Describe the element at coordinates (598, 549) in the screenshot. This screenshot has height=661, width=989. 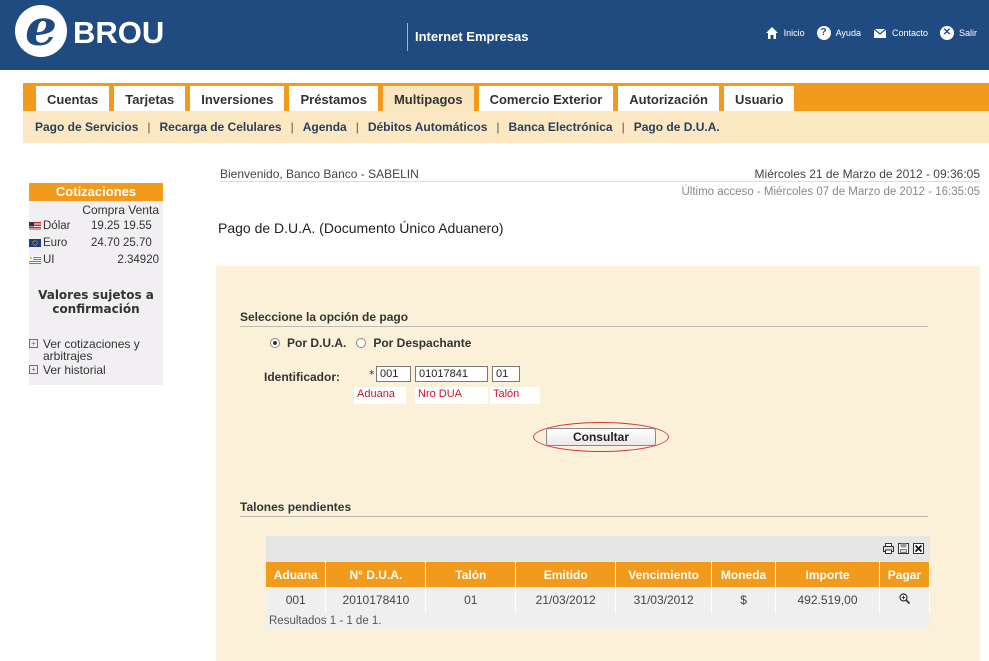
I see `table-toolbar` at that location.